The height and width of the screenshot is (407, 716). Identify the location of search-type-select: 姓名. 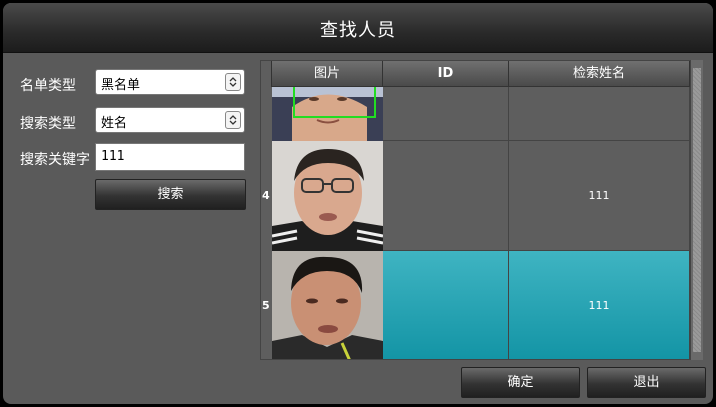
(170, 120).